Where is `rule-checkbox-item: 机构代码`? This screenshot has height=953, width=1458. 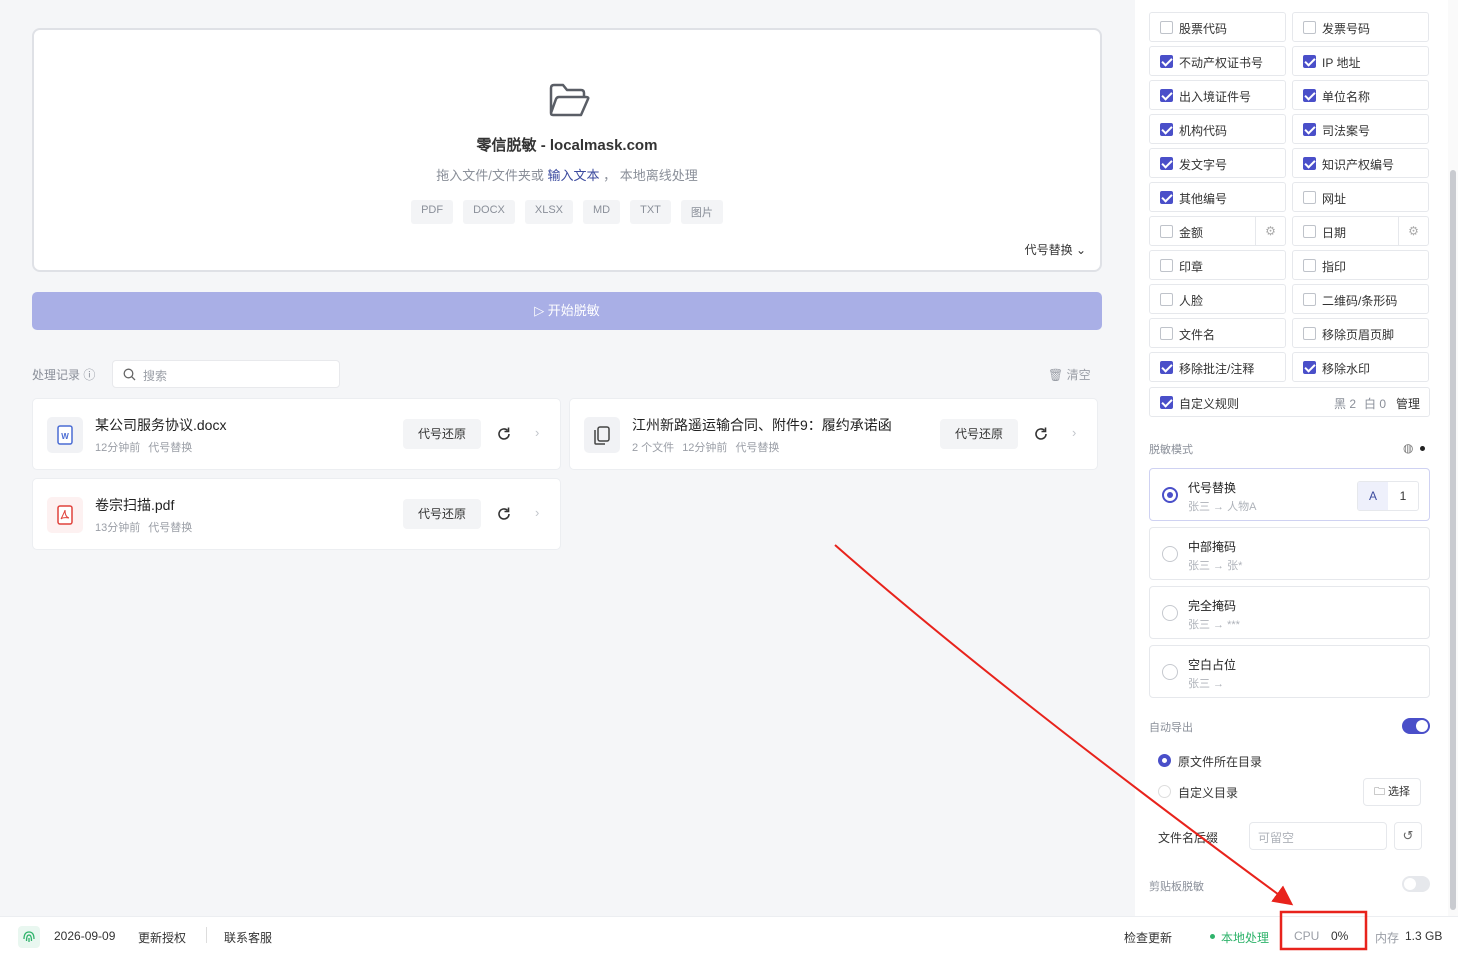
rule-checkbox-item: 机构代码 is located at coordinates (1217, 129).